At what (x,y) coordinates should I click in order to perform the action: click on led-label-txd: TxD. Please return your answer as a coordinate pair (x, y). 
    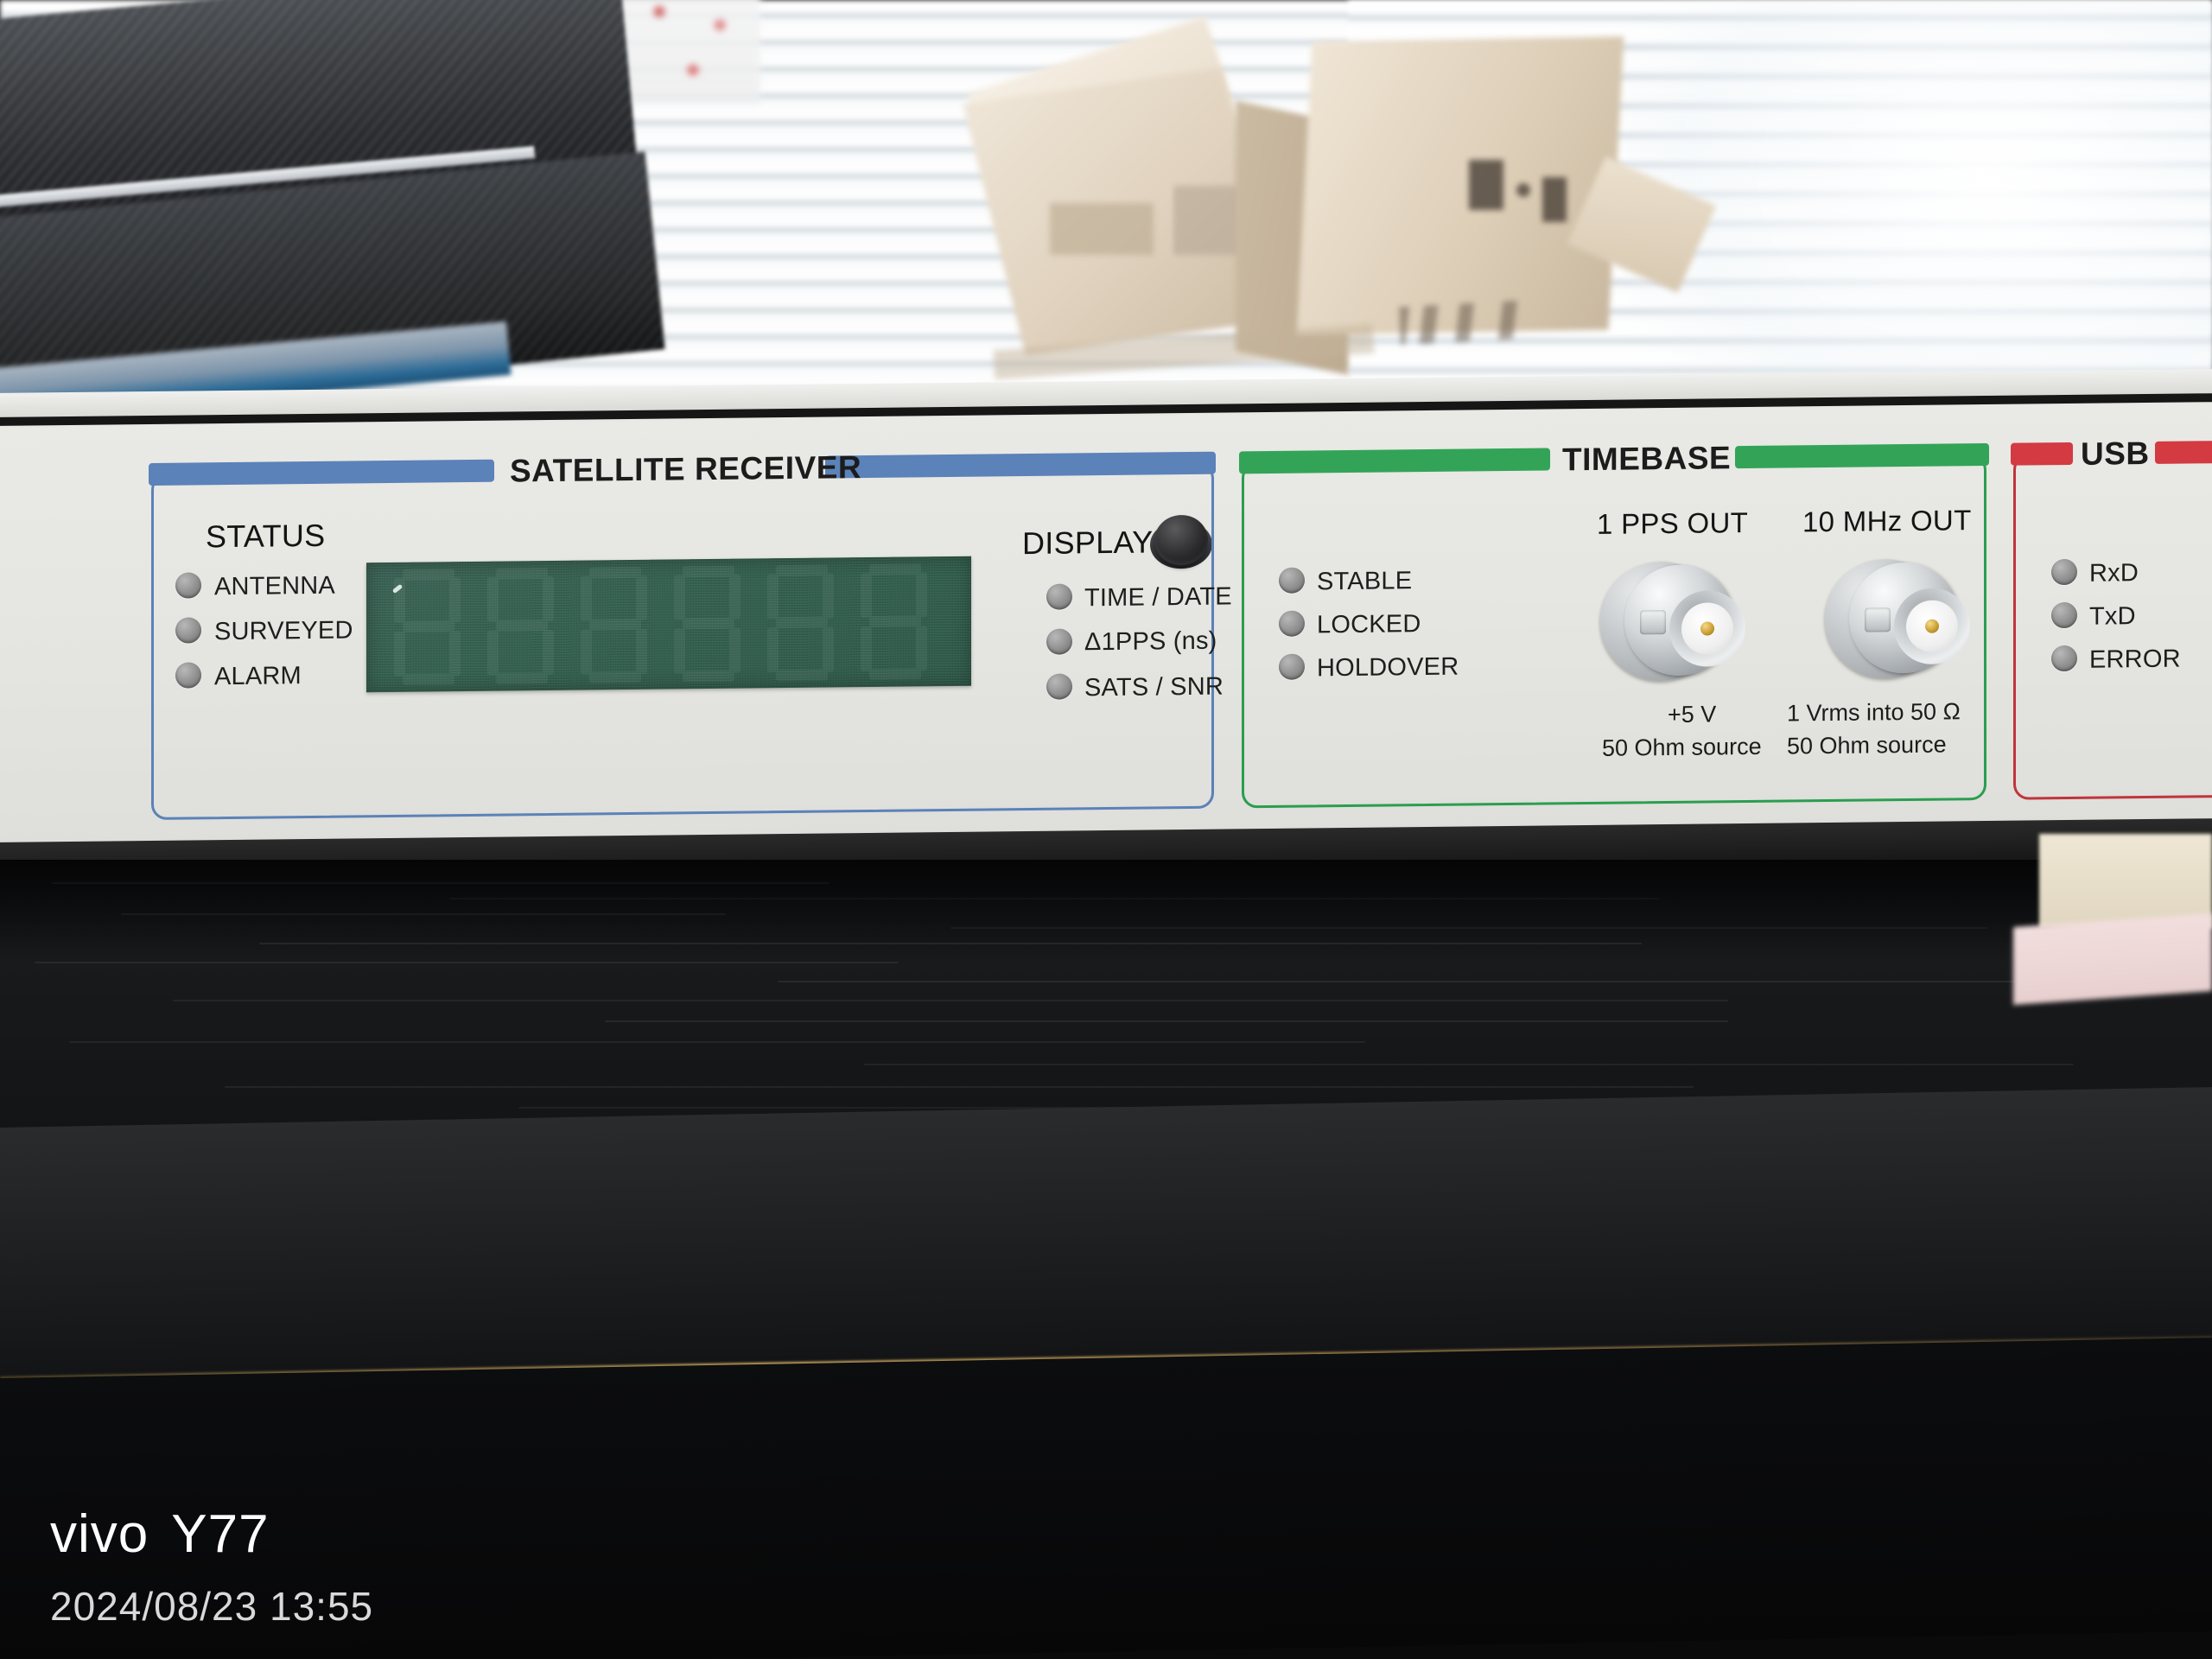
    Looking at the image, I should click on (2112, 616).